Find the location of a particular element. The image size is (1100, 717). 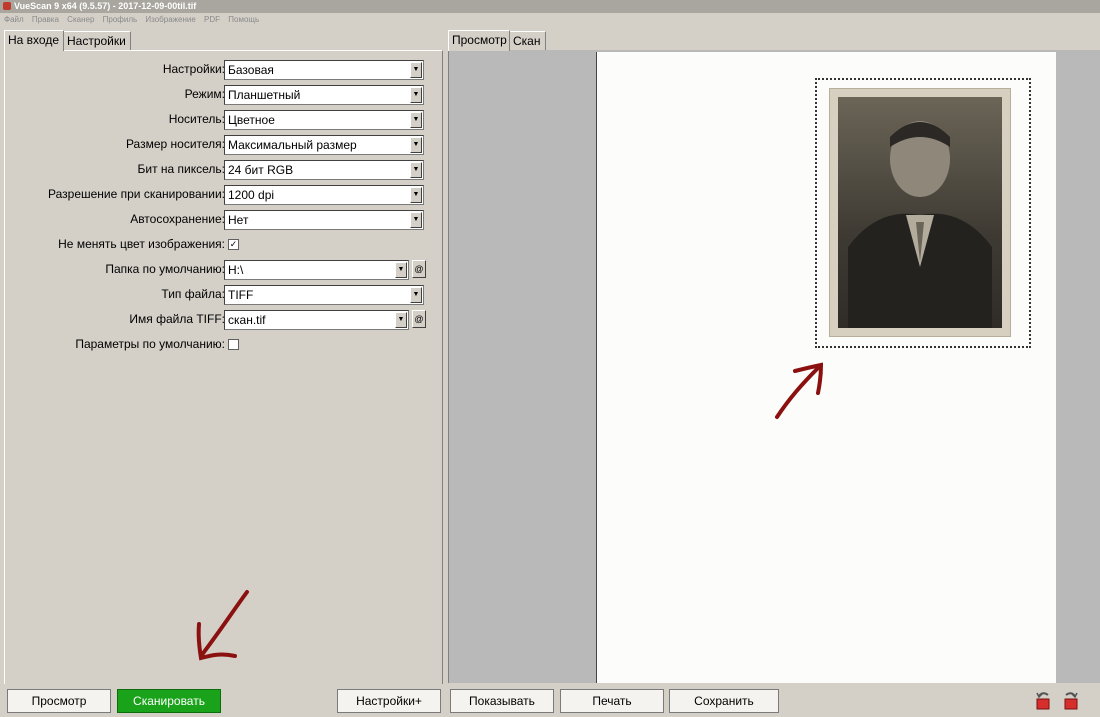

row-folder: Папка по умолчанию: H:\ ▼ @ is located at coordinates (223, 270).